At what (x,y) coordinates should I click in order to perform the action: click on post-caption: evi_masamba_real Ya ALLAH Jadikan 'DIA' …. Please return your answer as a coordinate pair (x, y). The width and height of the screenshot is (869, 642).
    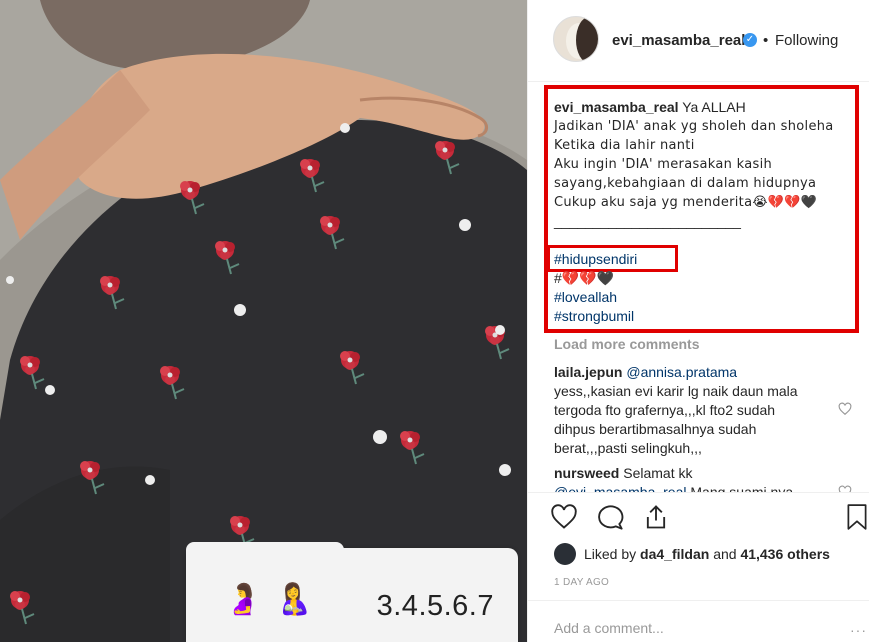
    Looking at the image, I should click on (704, 212).